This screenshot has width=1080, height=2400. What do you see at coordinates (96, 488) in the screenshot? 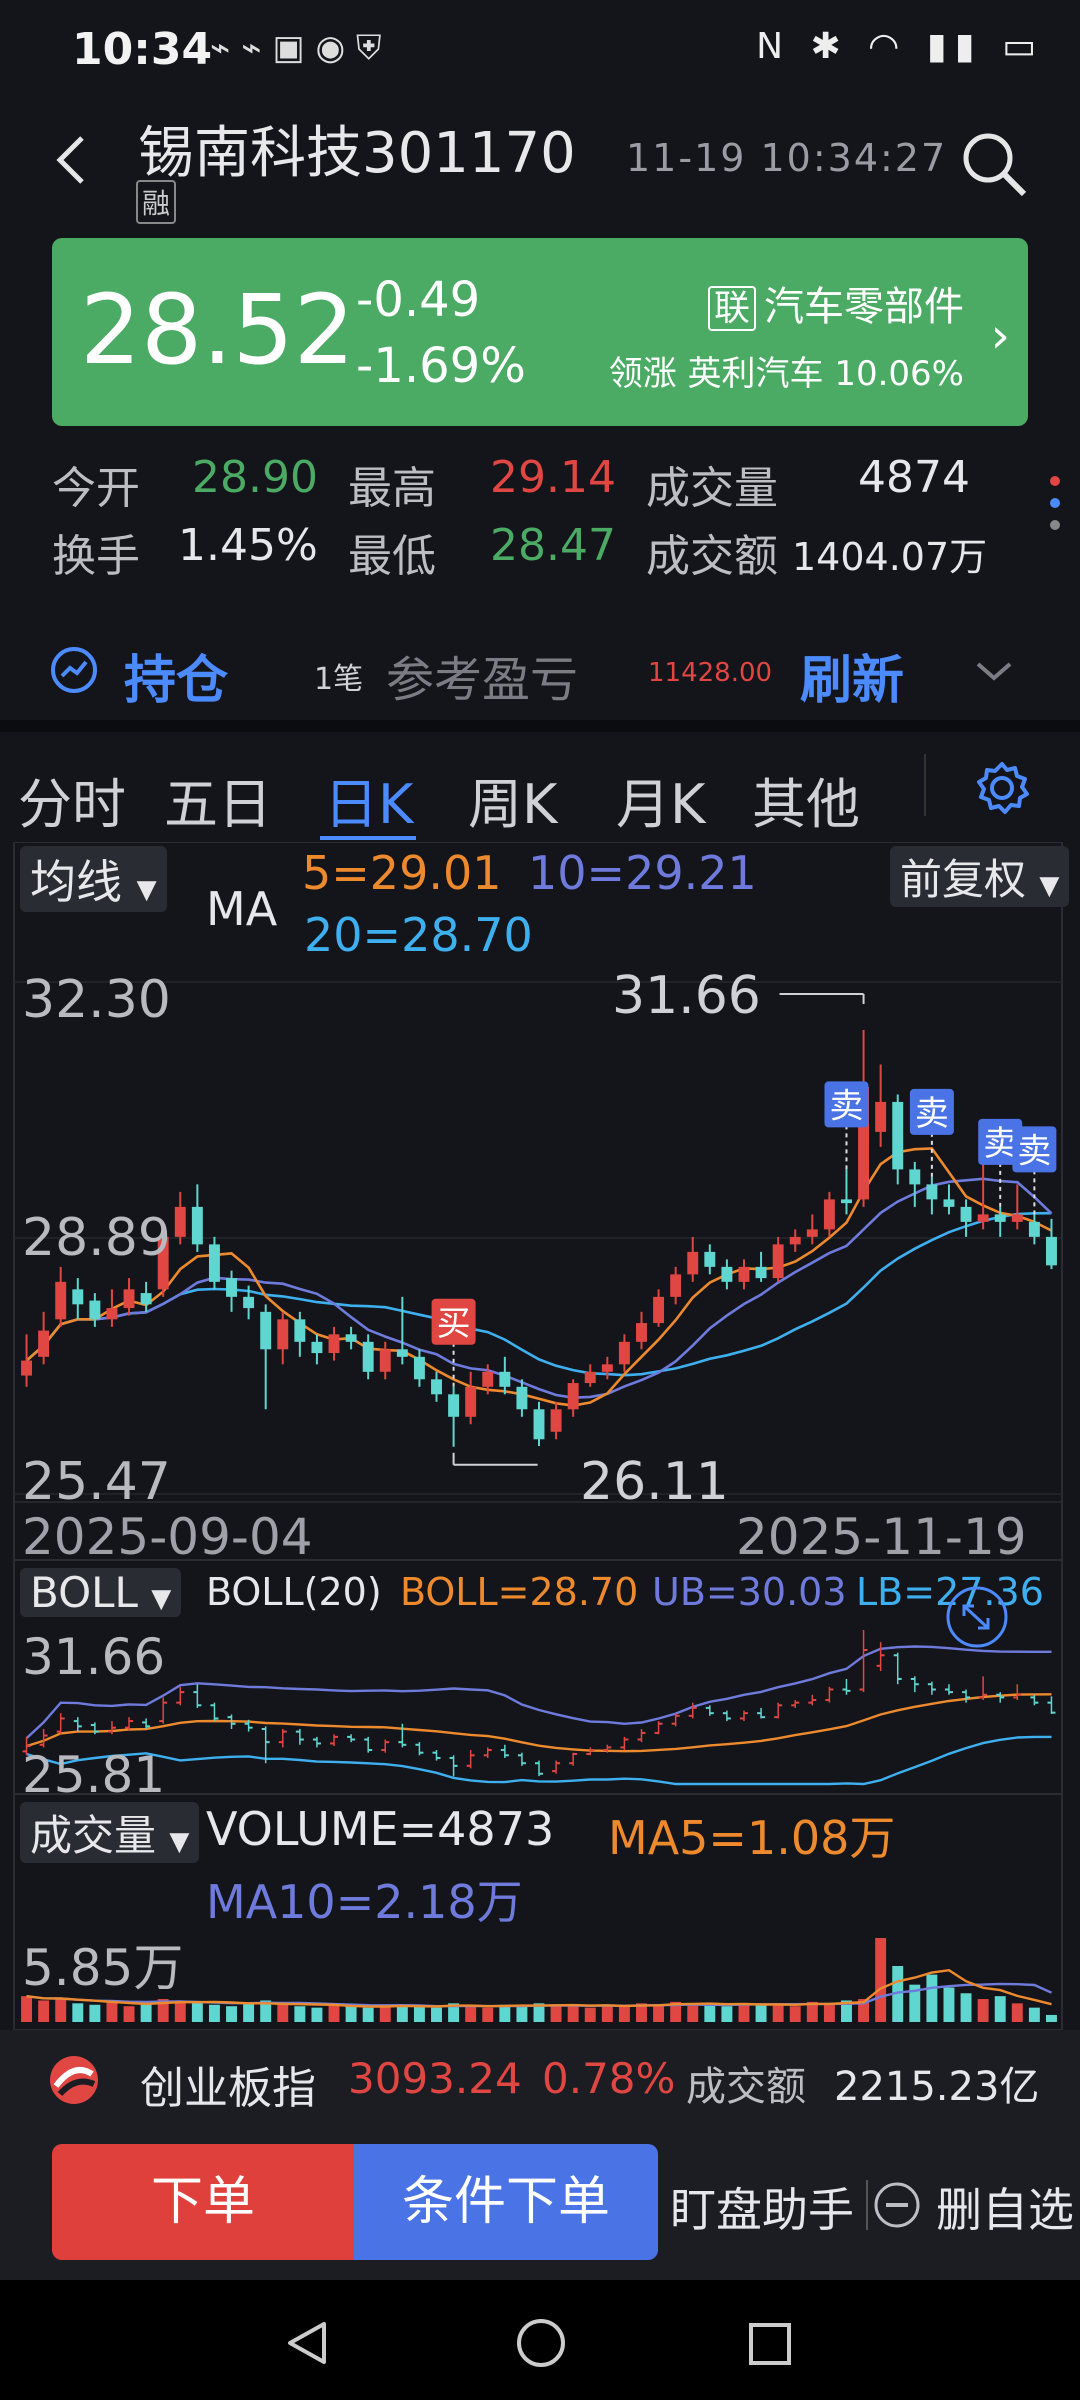
I see `open-label: 今开` at bounding box center [96, 488].